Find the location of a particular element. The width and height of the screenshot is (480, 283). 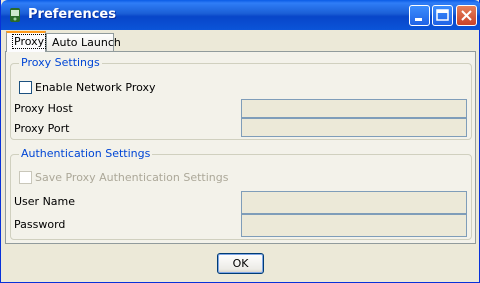

maximize-icon is located at coordinates (442, 15).